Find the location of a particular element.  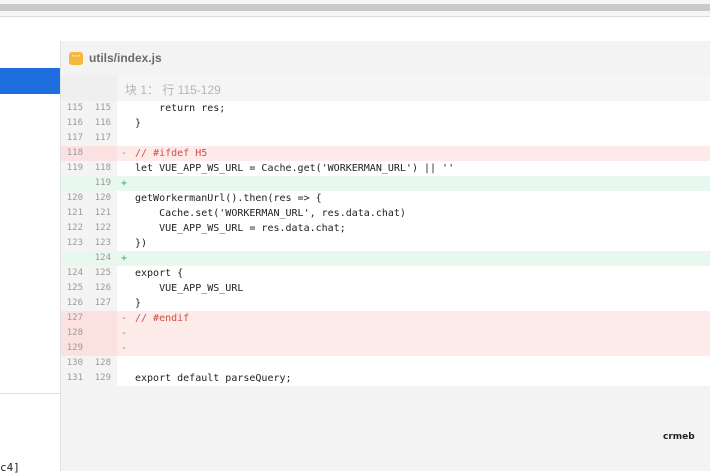

old-line-number: 117 is located at coordinates (74, 138).